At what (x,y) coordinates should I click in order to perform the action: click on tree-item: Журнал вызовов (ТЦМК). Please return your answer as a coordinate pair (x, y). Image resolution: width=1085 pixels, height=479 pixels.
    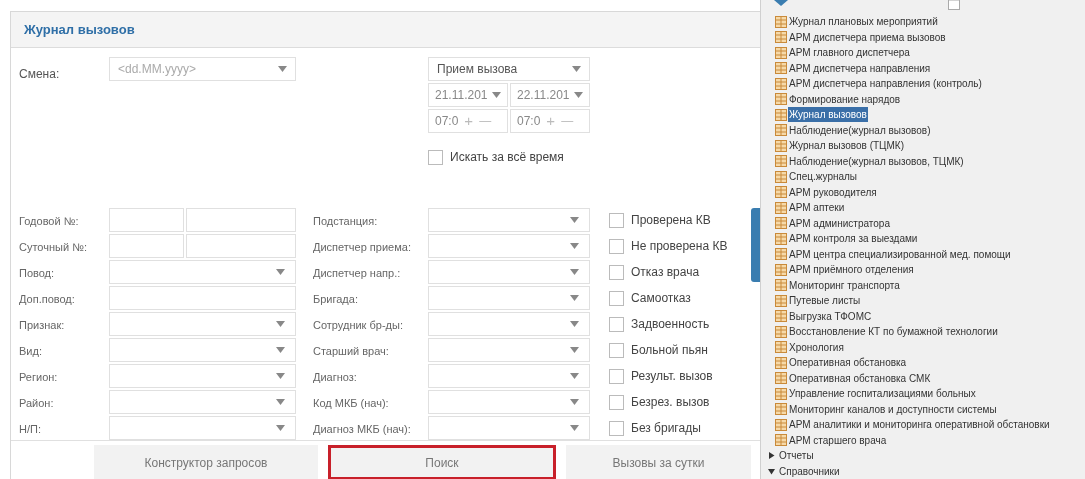
    Looking at the image, I should click on (846, 146).